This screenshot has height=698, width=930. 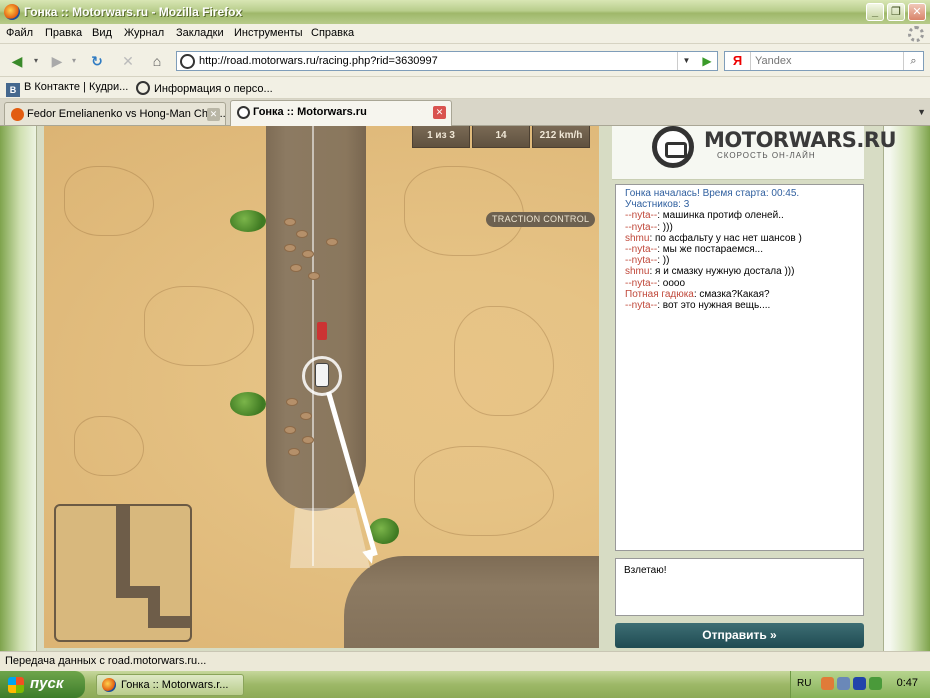 I want to click on menu-tools: Инструменты, so click(x=268, y=33).